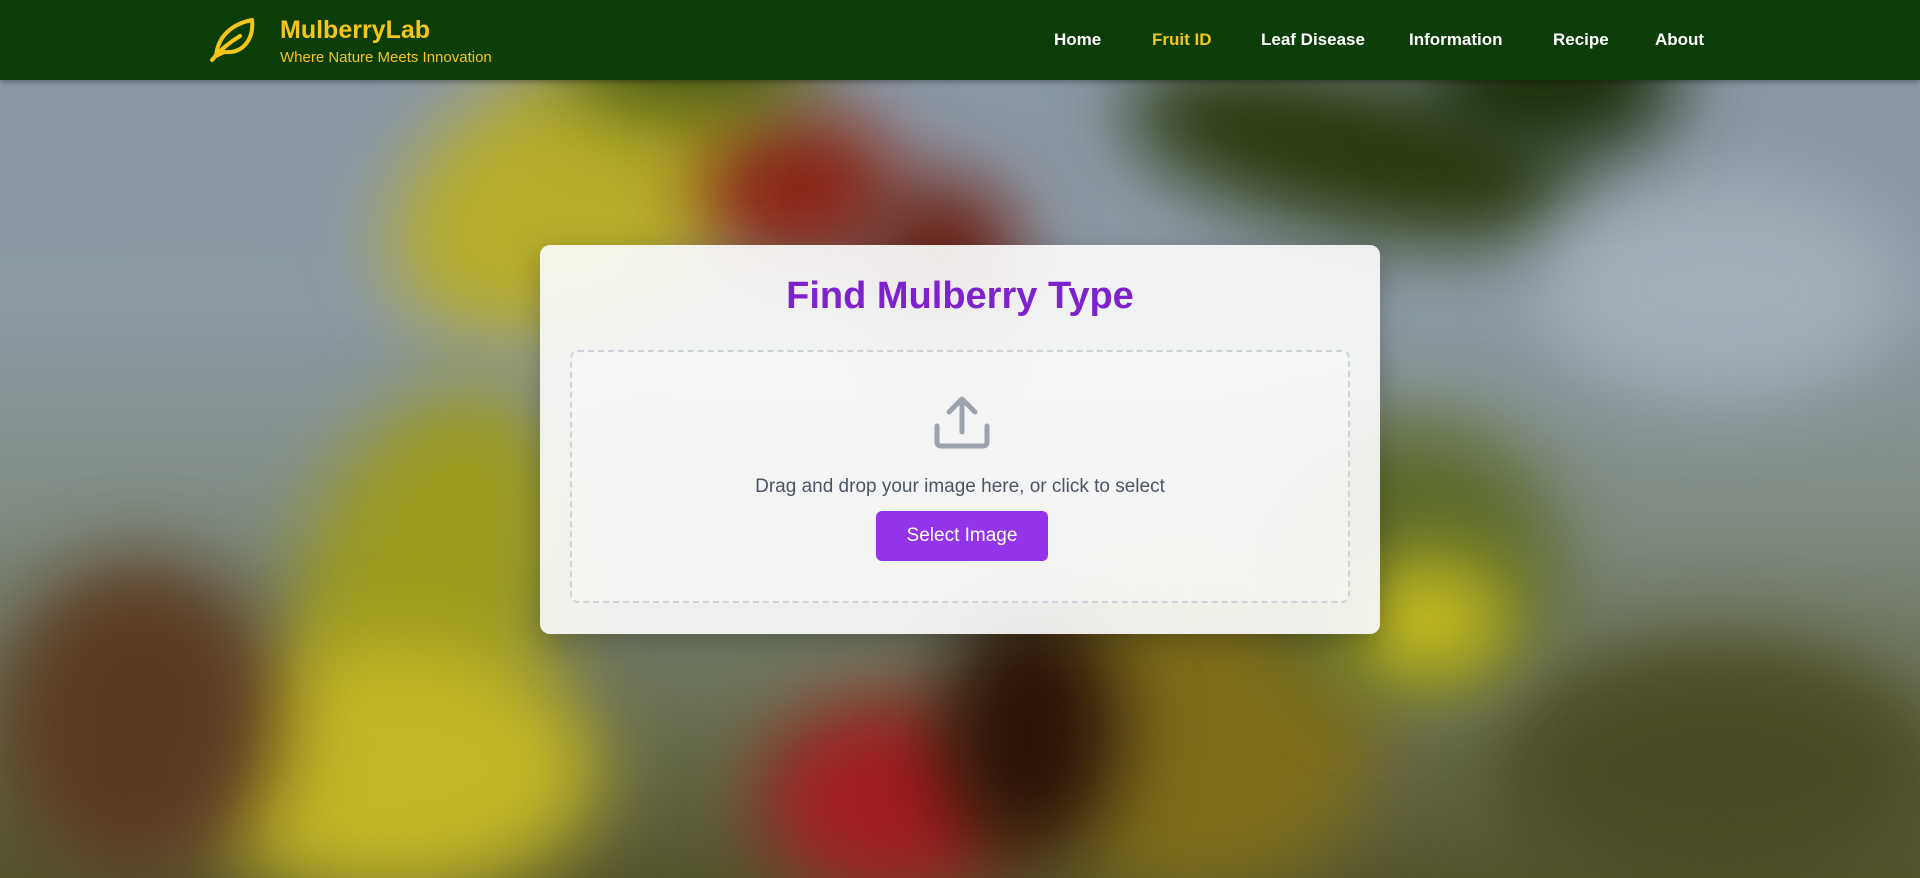 This screenshot has width=1920, height=878. Describe the element at coordinates (1581, 40) in the screenshot. I see `nav-recipe: Recipe` at that location.